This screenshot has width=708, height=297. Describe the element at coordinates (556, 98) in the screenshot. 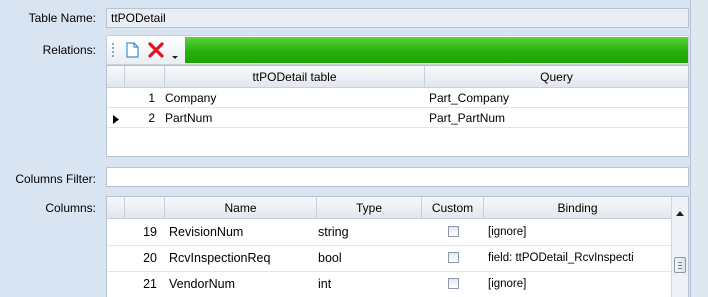

I see `relation-query-cell: Part_Company` at that location.